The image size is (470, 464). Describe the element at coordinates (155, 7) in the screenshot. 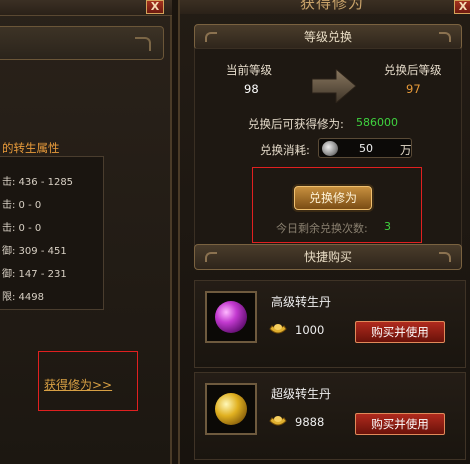

I see `left-close-button: X` at that location.